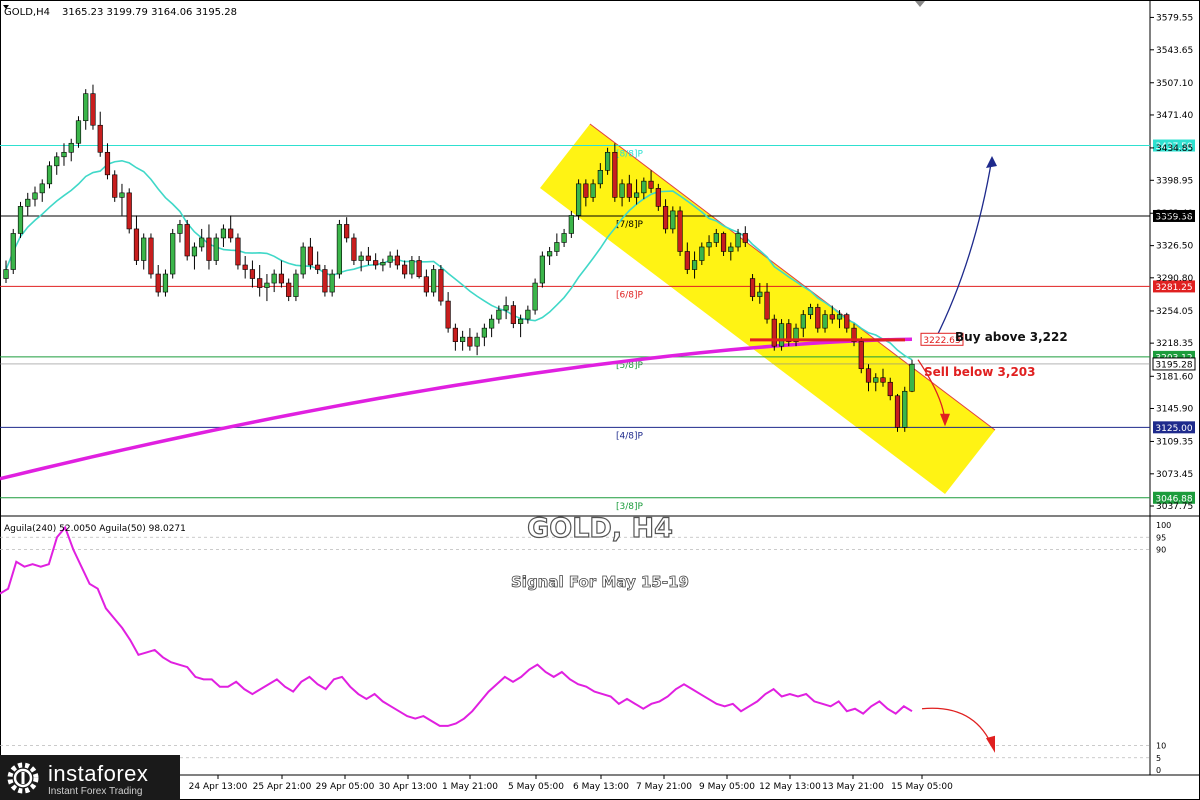 The width and height of the screenshot is (1200, 800). Describe the element at coordinates (536, 787) in the screenshot. I see `time-tick-label: 5 May 05:00` at that location.